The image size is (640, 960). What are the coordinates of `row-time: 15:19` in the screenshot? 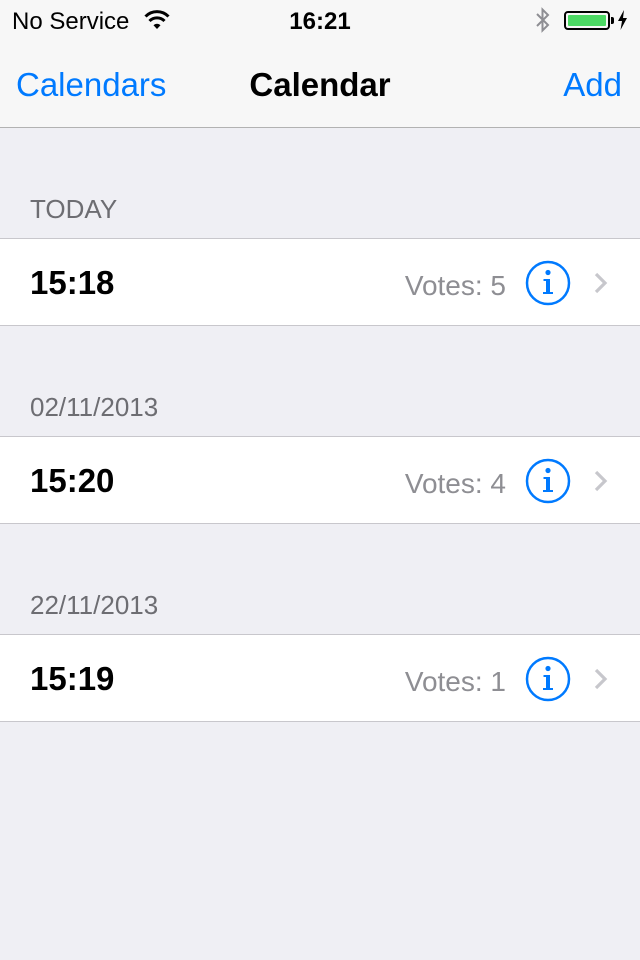 It's located at (72, 678).